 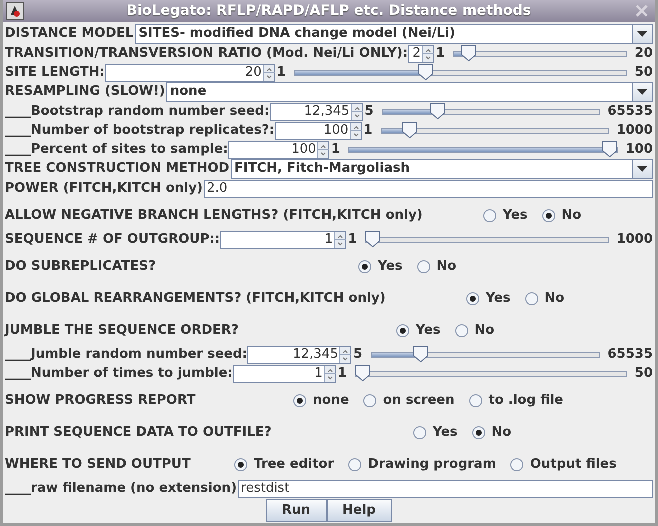 I want to click on field-label: RESAMPLING (SLOW!), so click(x=85, y=92).